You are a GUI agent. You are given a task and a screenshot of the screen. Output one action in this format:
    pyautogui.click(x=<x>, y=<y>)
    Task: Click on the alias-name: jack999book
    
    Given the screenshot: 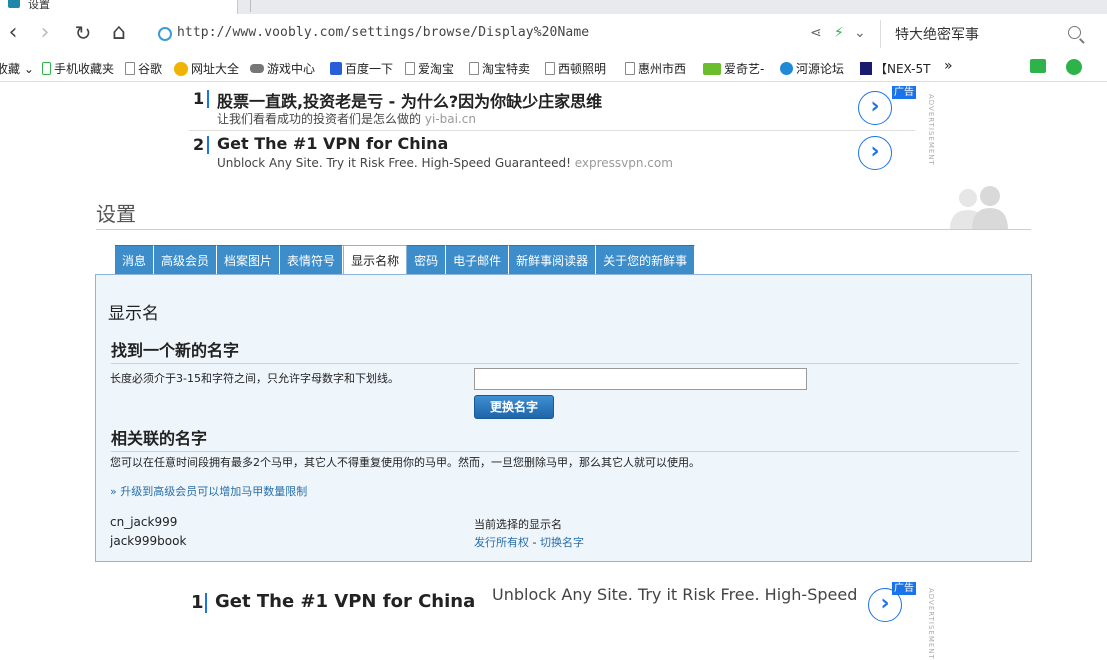 What is the action you would take?
    pyautogui.click(x=148, y=541)
    